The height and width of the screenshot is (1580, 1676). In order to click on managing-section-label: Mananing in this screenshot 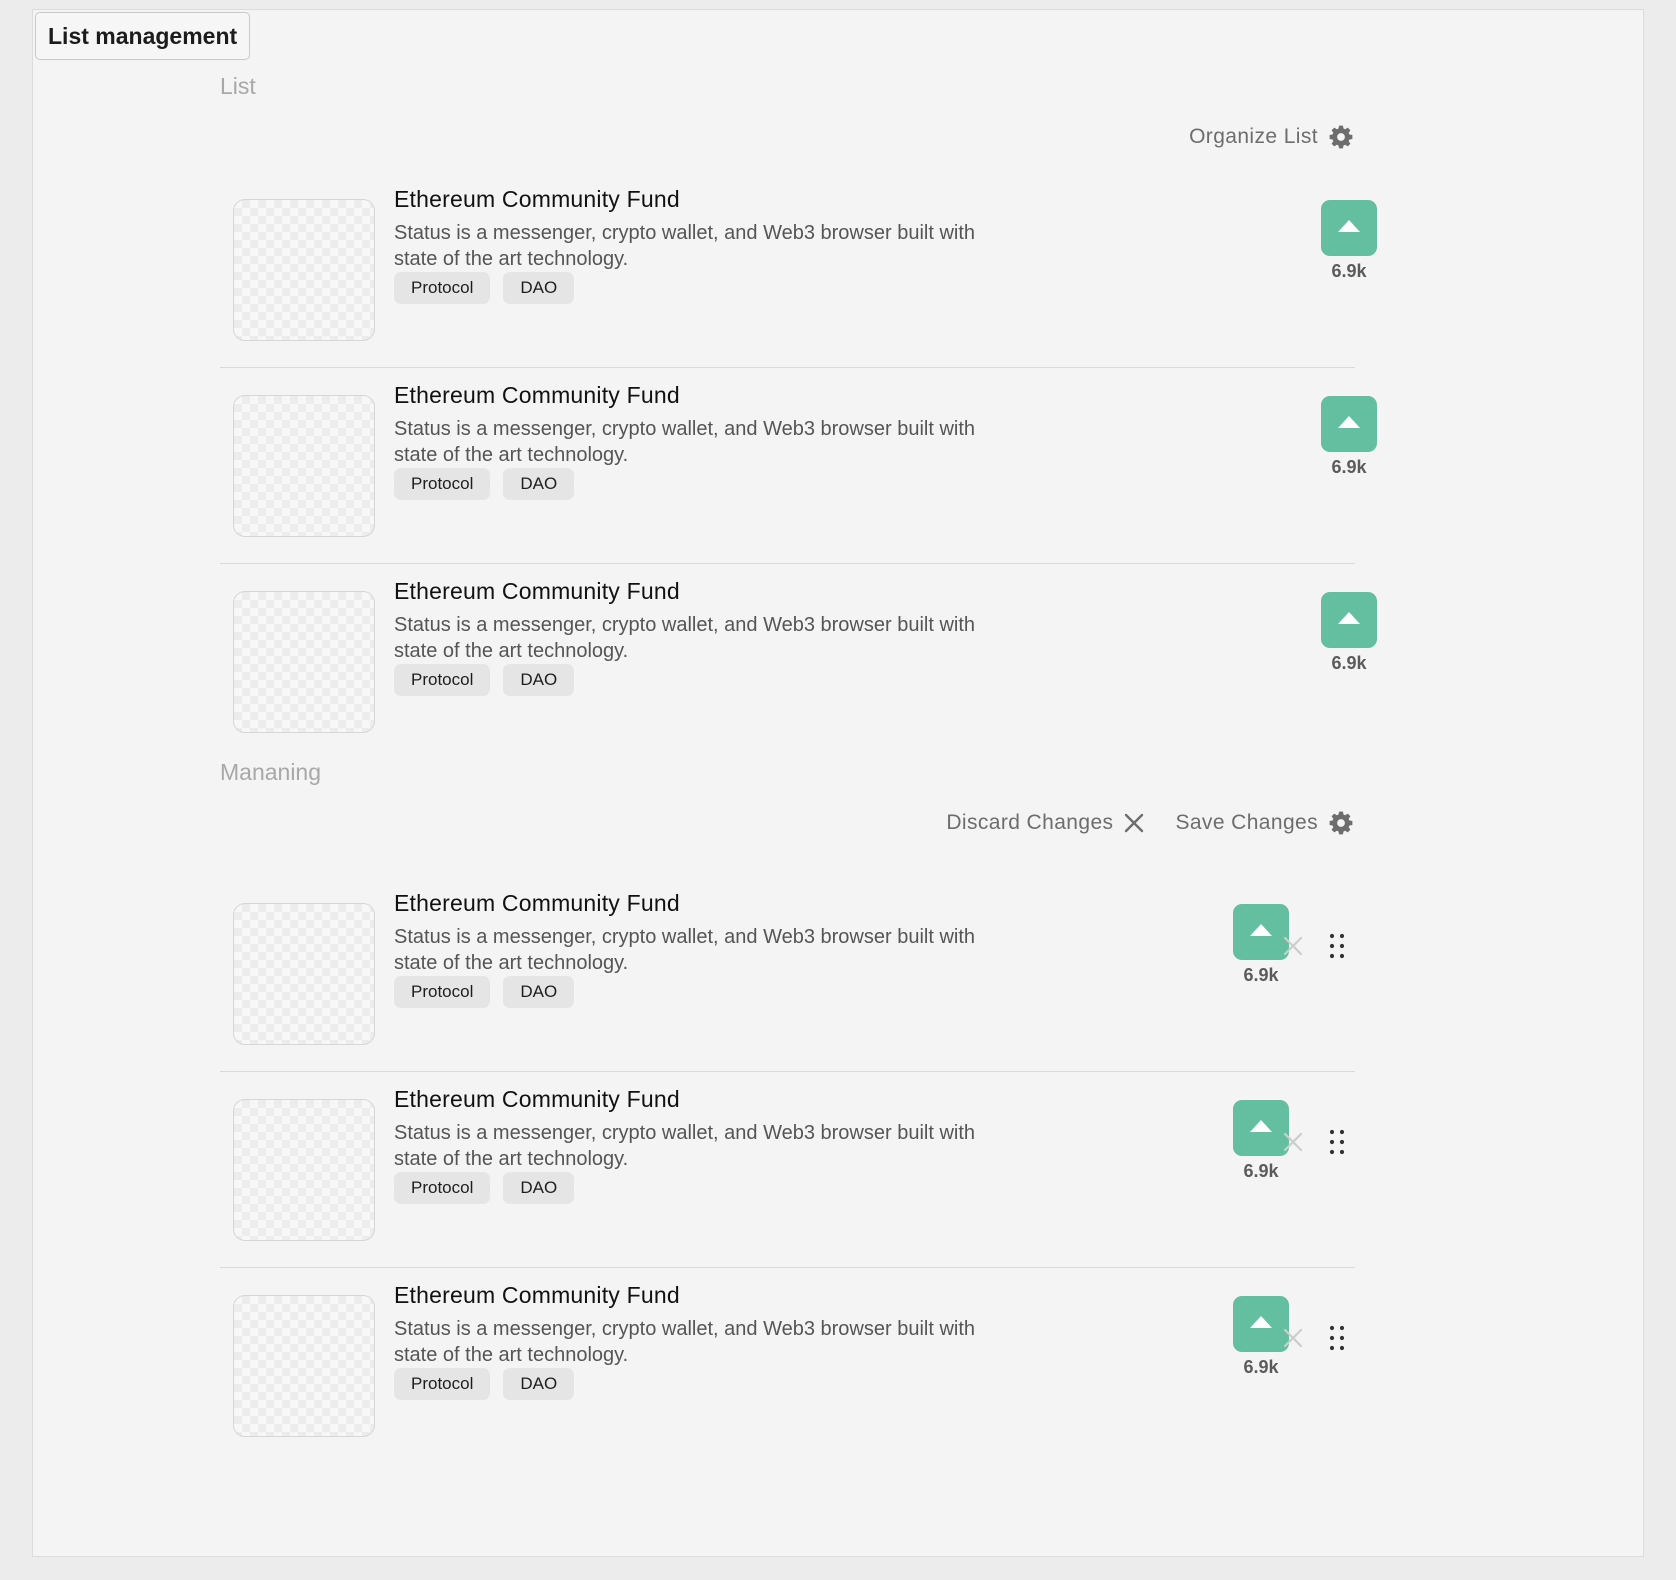, I will do `click(271, 772)`.